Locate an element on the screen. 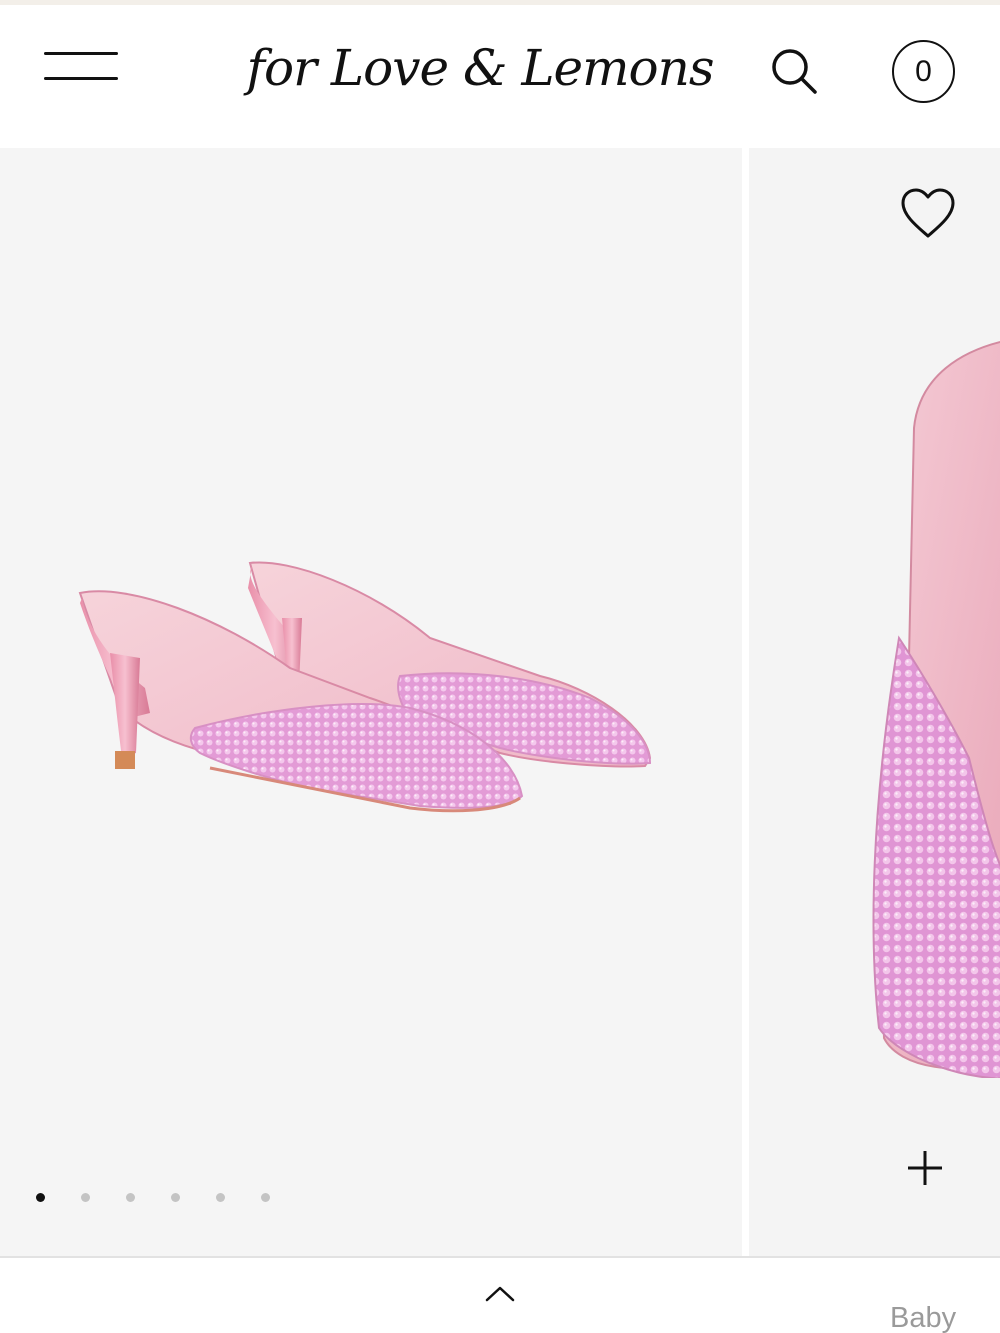 This screenshot has height=1333, width=1000. expand-drawer-button is located at coordinates (500, 1293).